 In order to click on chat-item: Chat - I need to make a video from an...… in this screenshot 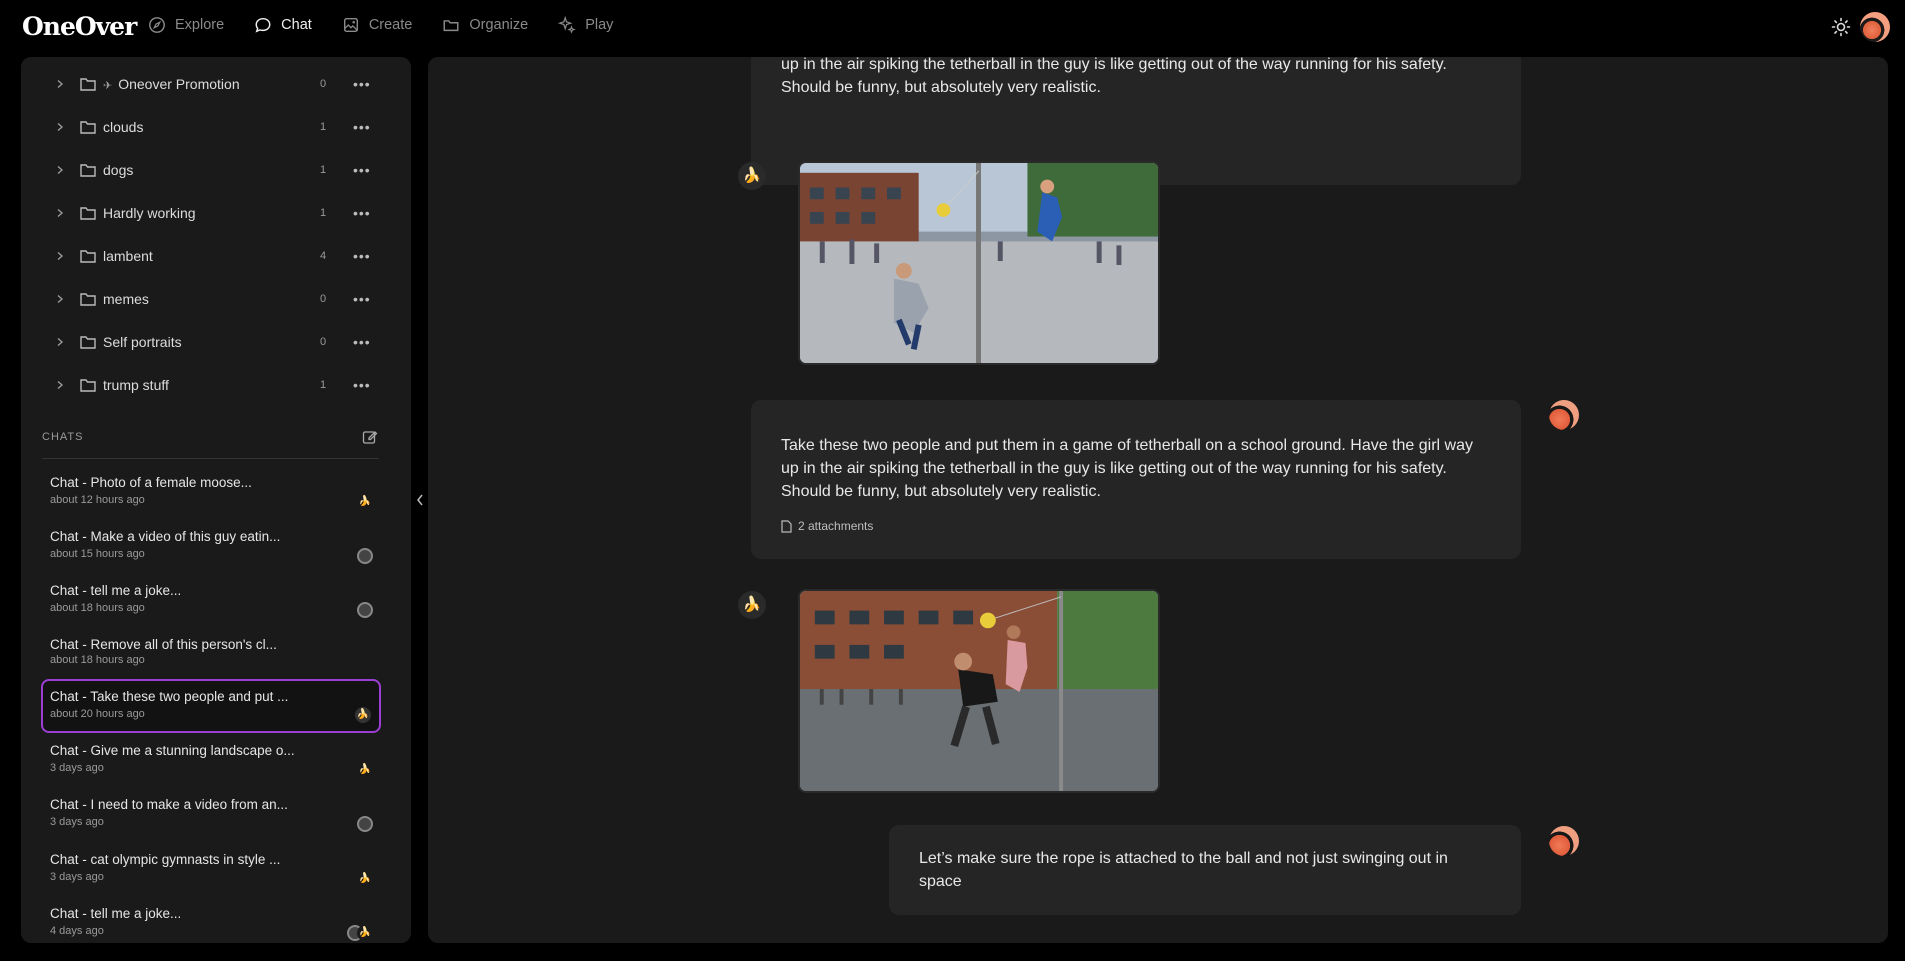, I will do `click(211, 815)`.